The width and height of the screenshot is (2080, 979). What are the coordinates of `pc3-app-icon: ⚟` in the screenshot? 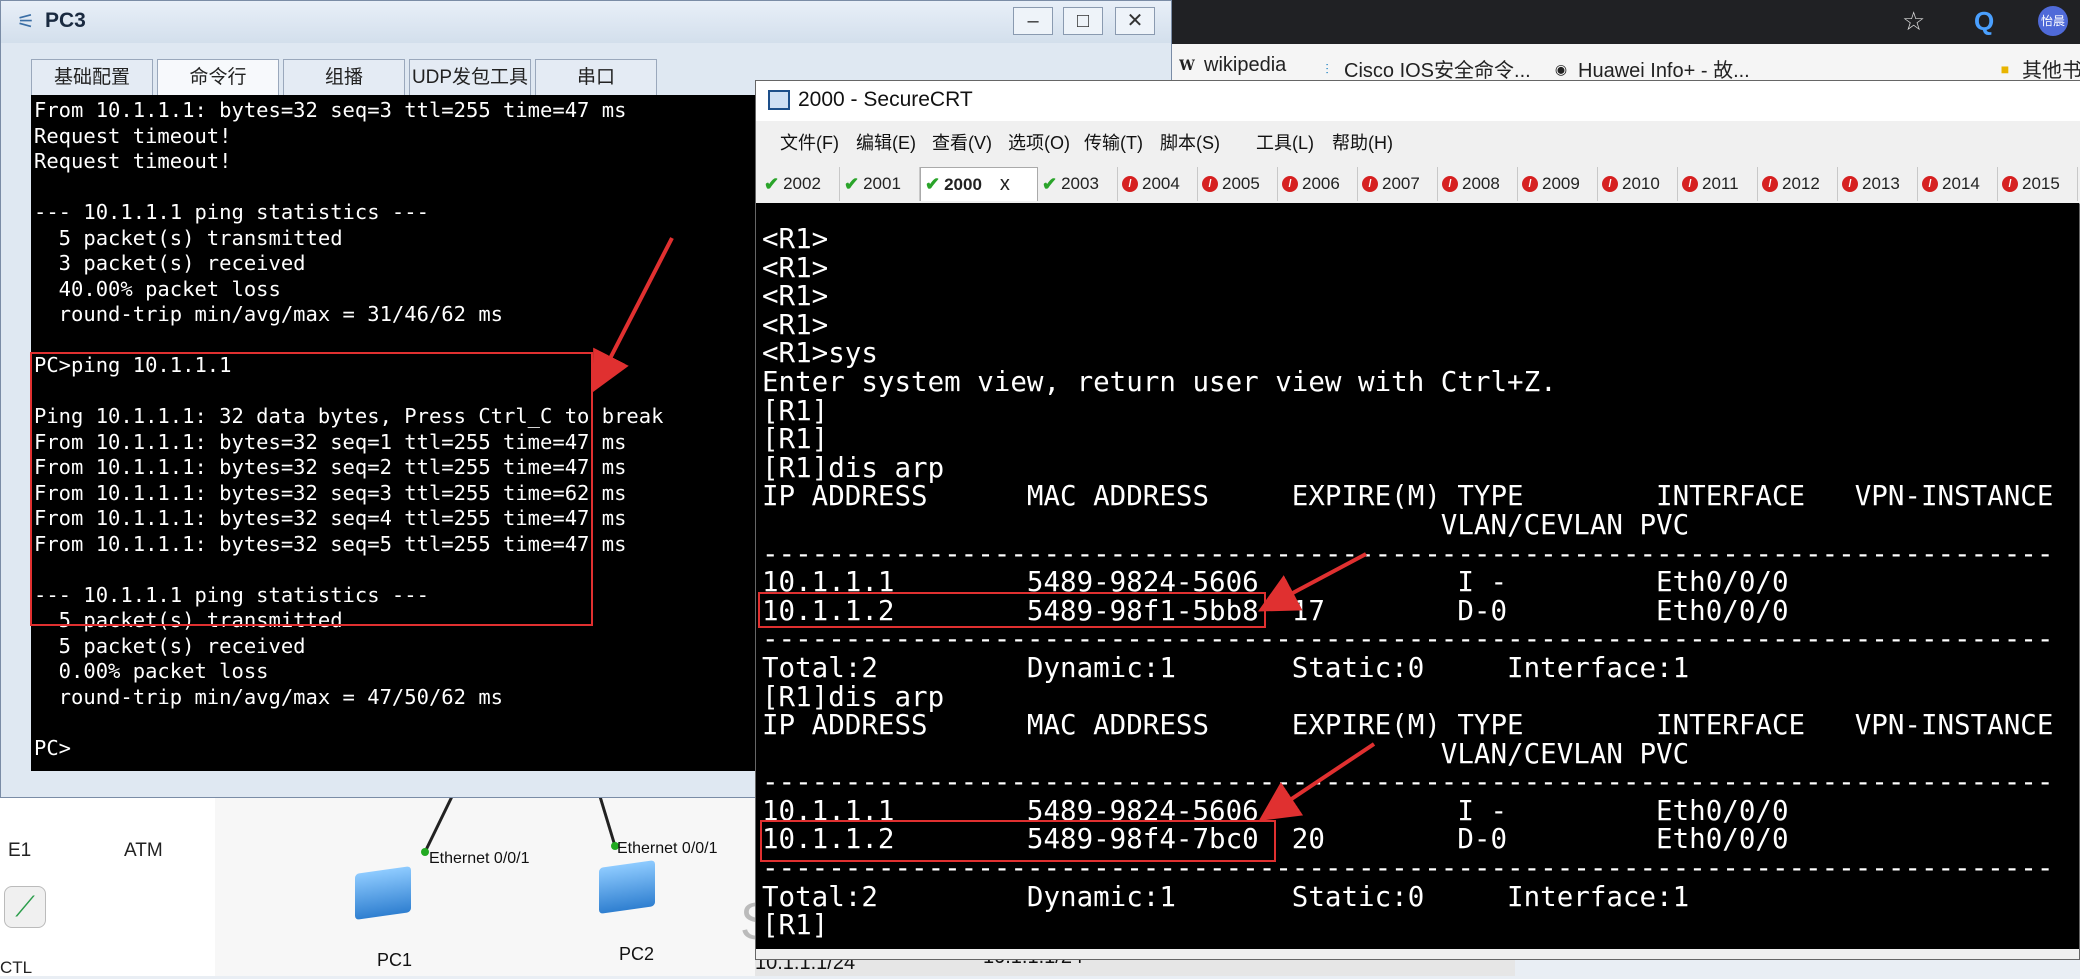 It's located at (26, 22).